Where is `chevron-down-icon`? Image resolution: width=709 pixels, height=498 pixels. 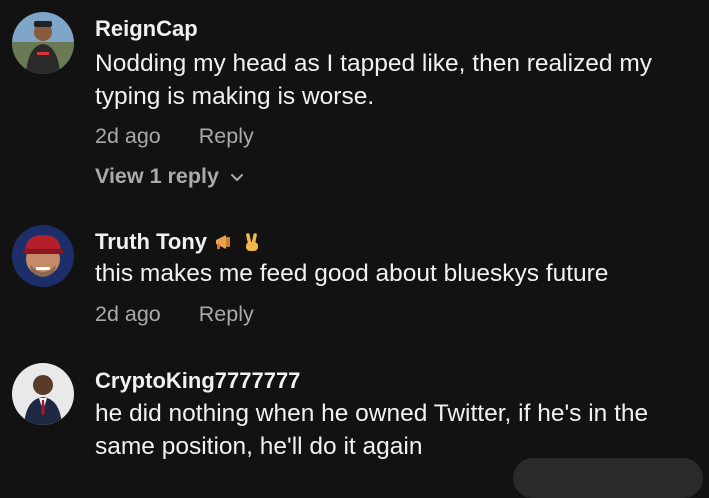
chevron-down-icon is located at coordinates (236, 177).